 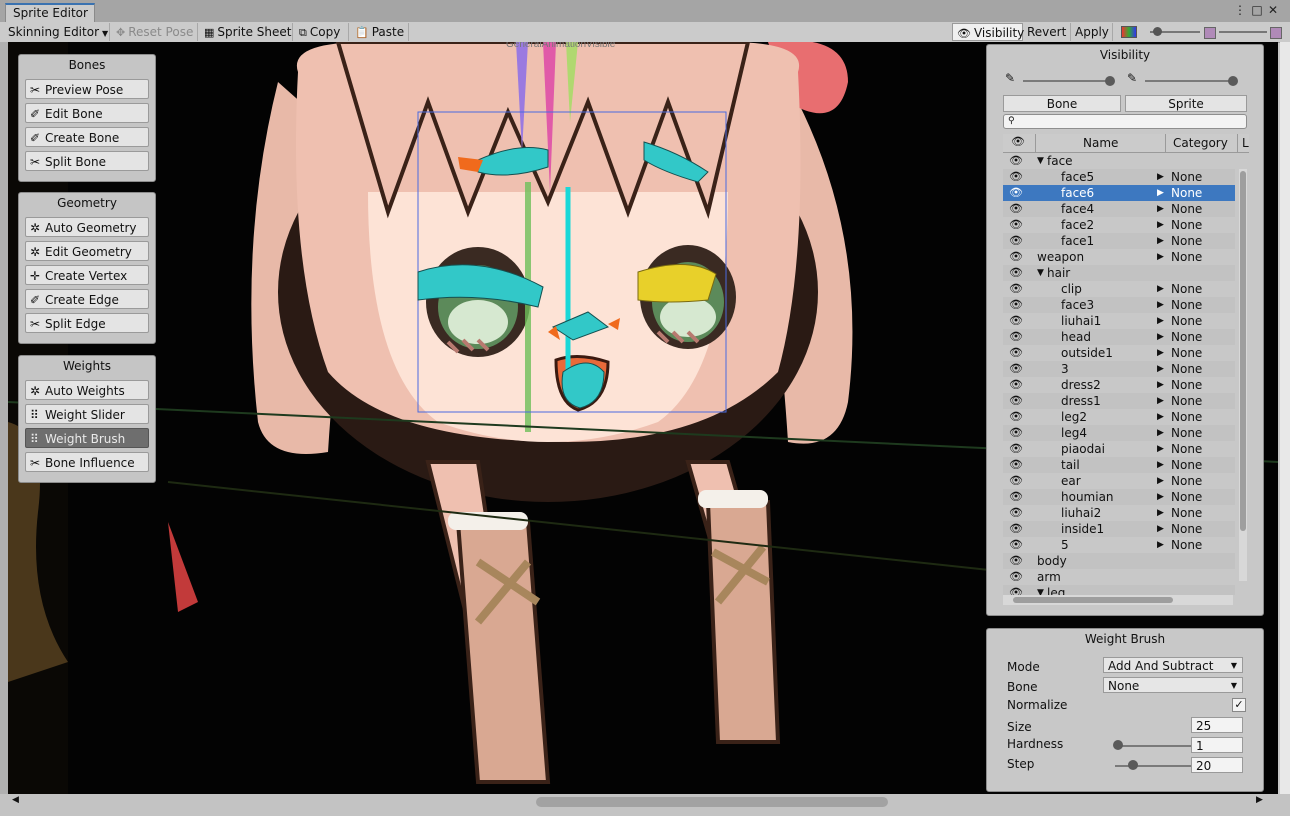 I want to click on tree-row: 👁 weapon ▶ None, so click(x=1119, y=257).